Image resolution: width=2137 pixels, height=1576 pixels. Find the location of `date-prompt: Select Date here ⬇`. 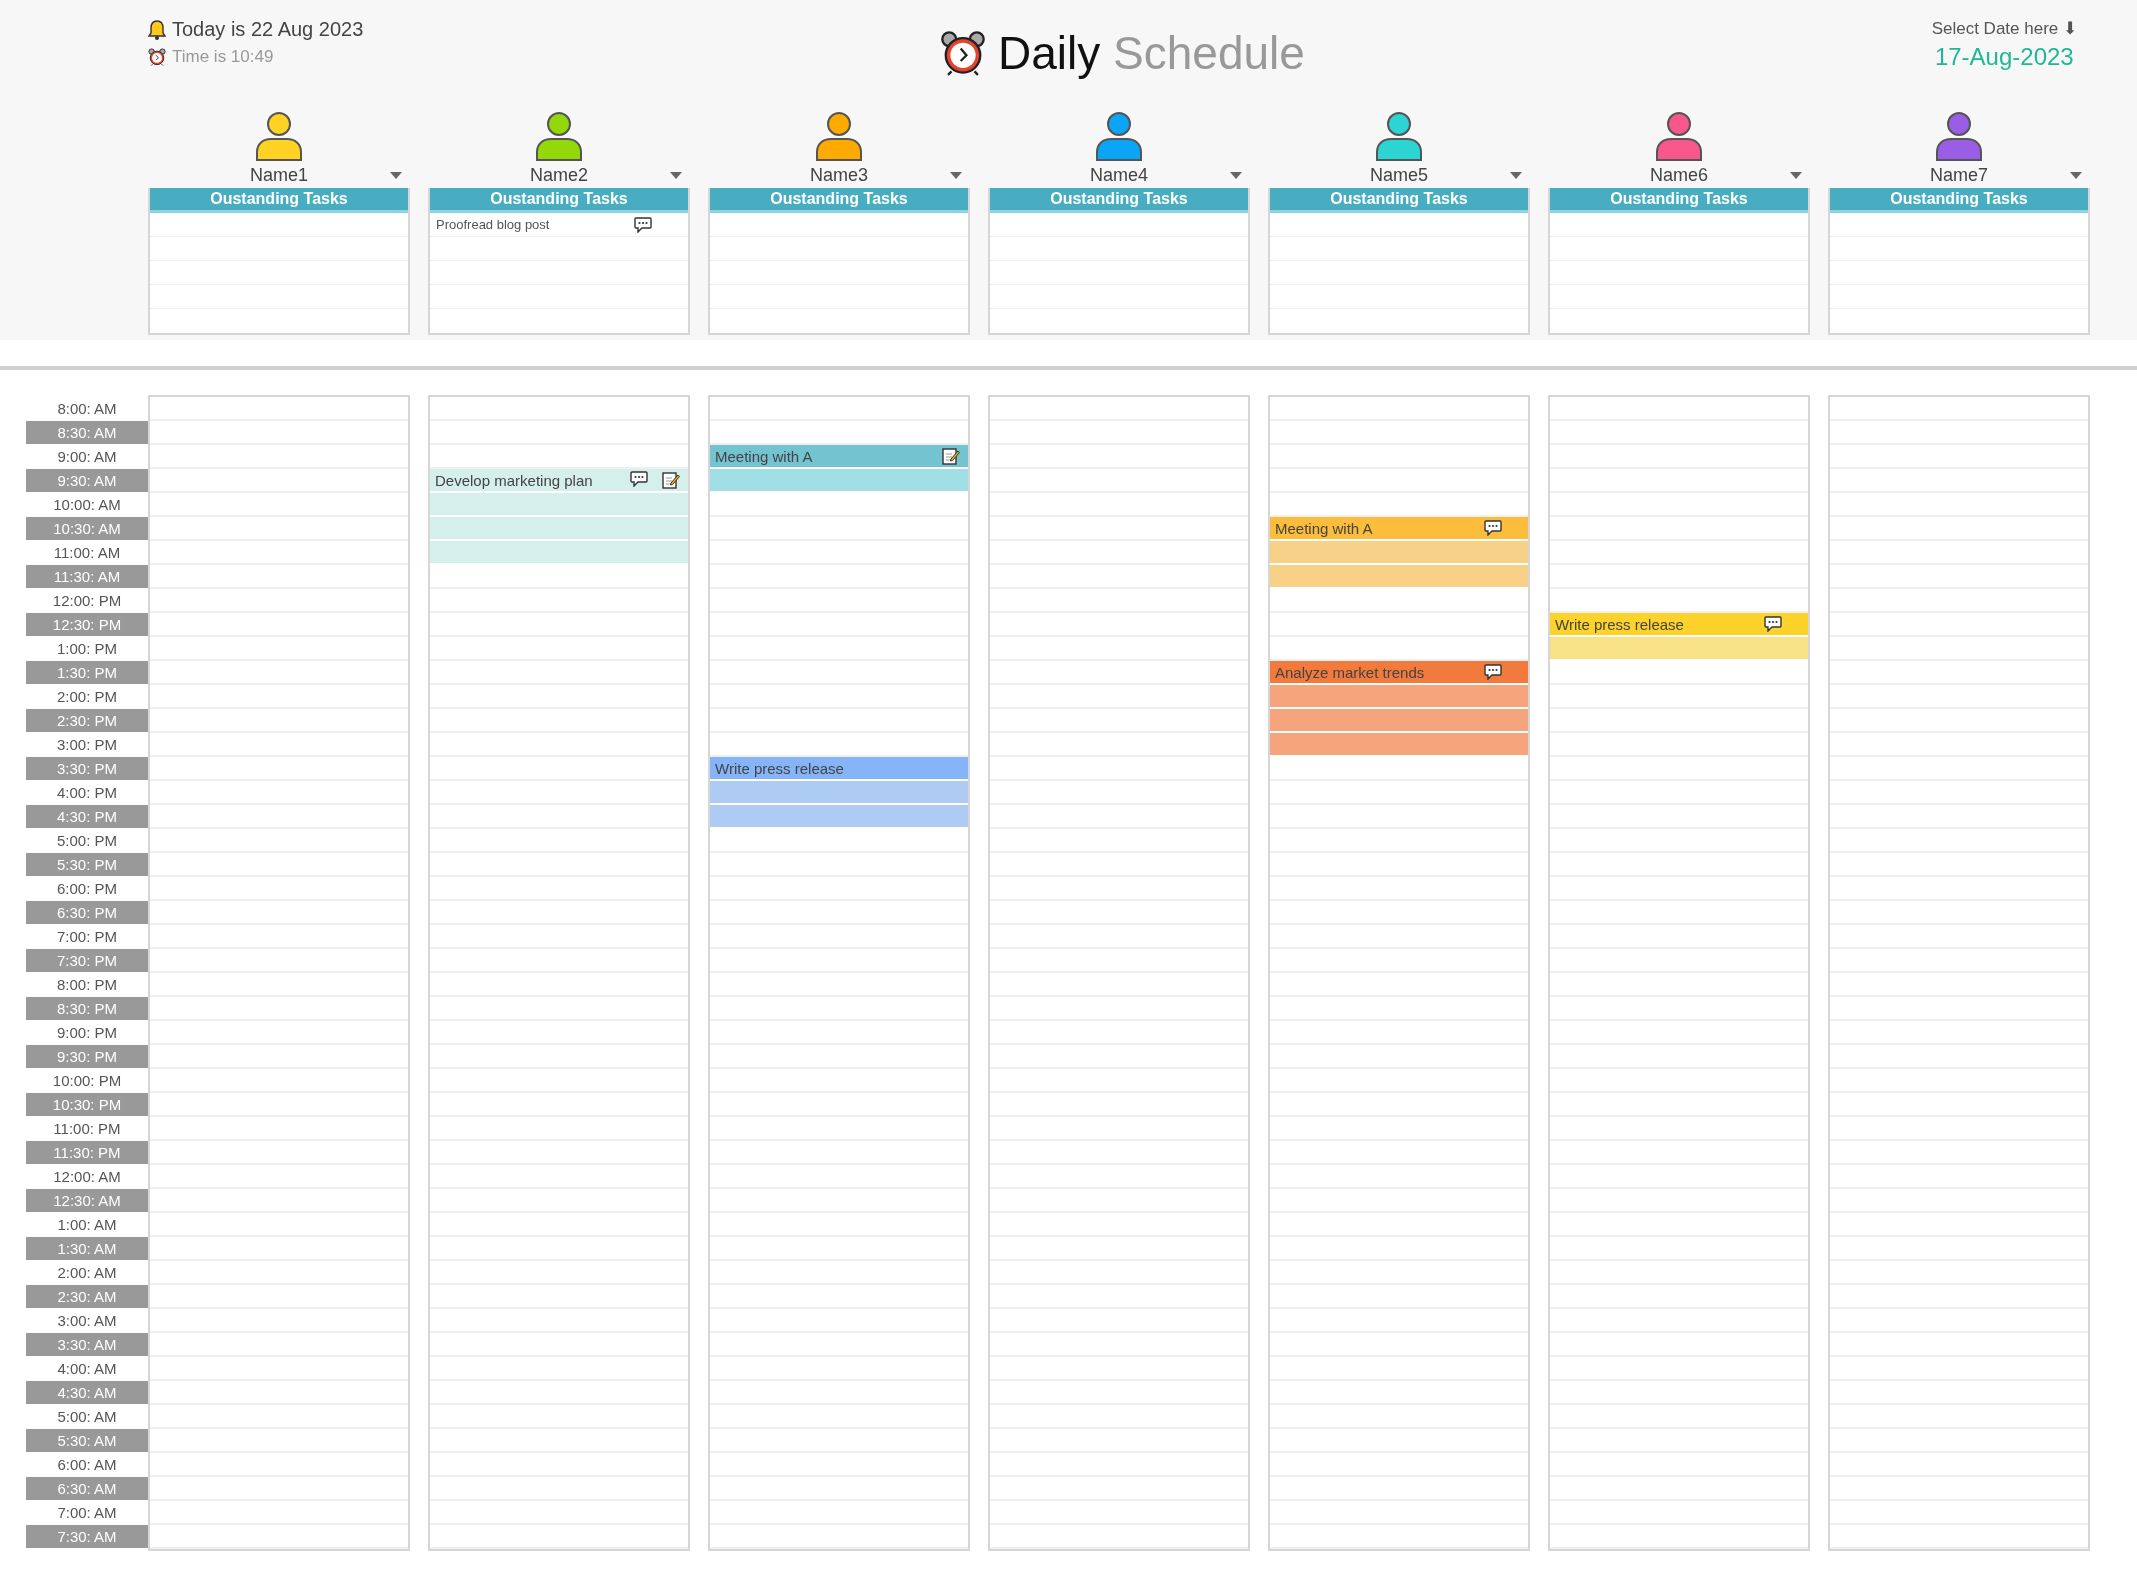

date-prompt: Select Date here ⬇ is located at coordinates (2004, 28).